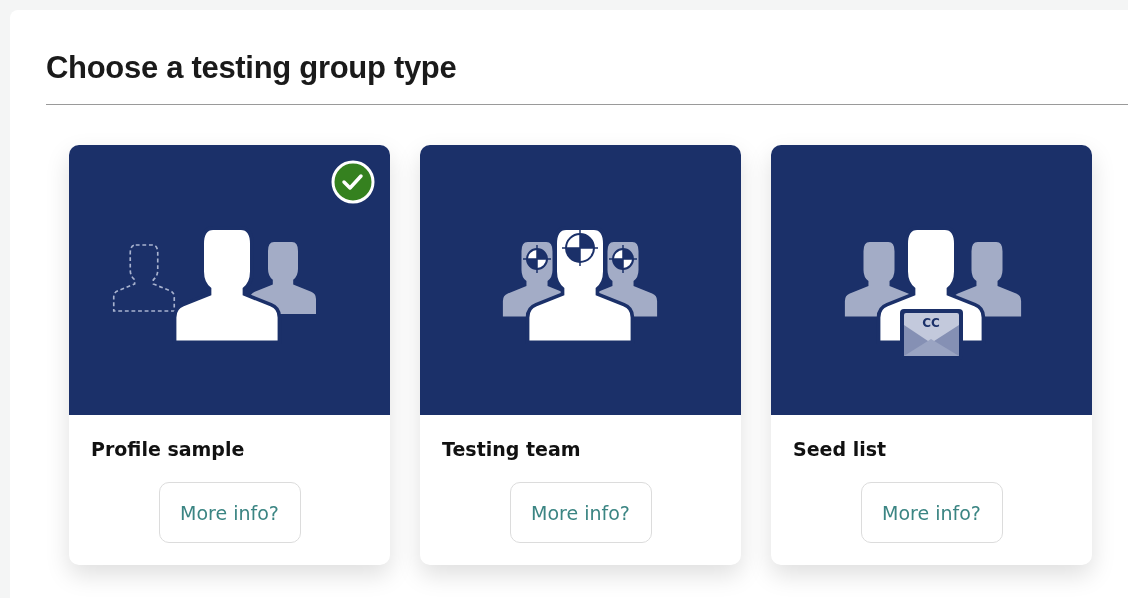 The image size is (1128, 598). Describe the element at coordinates (511, 449) in the screenshot. I see `card-title: Testing team` at that location.